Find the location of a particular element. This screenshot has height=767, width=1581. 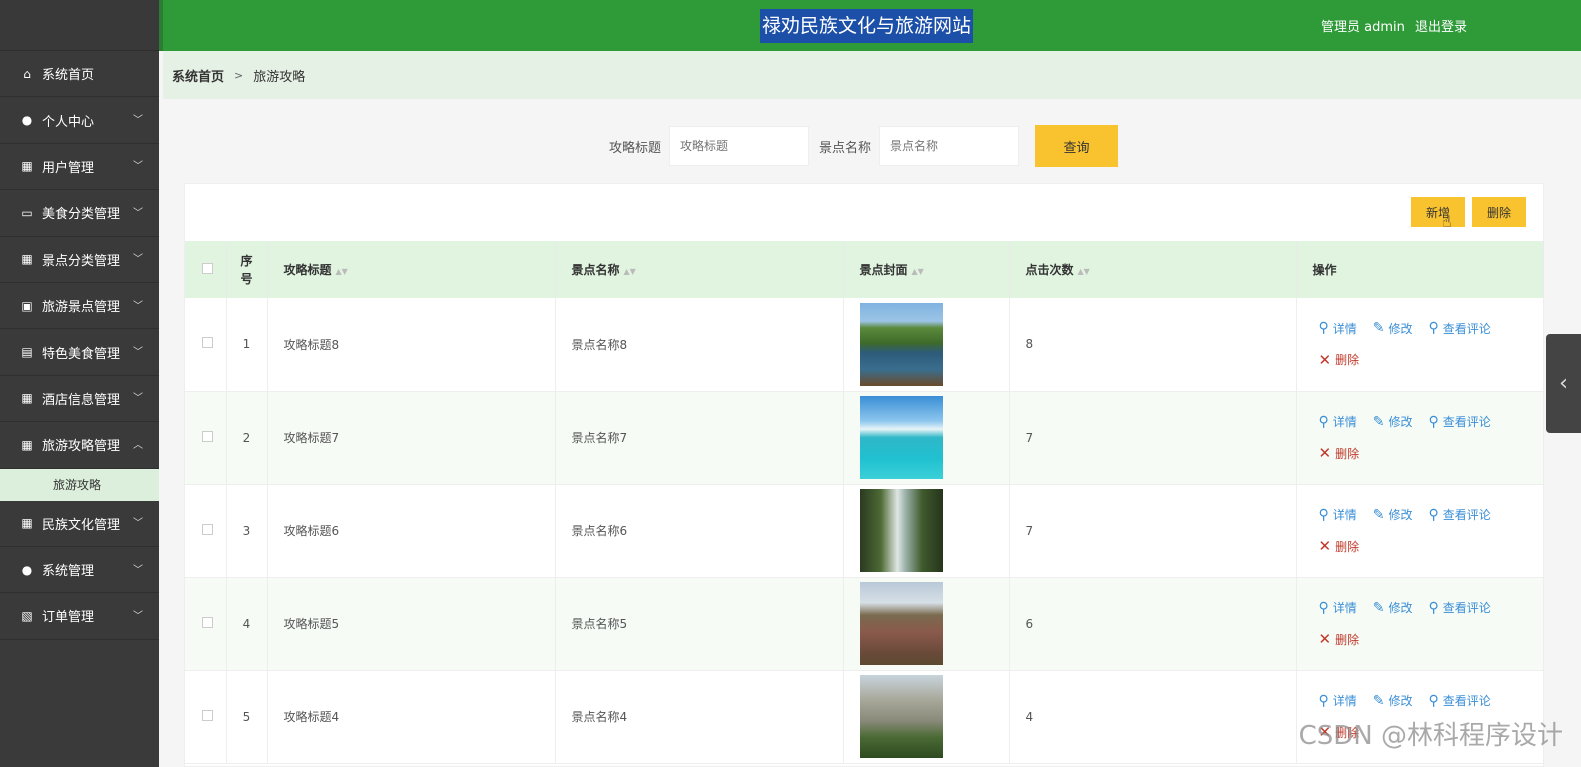

sidebar-item: ● 个人中心 ﹀ is located at coordinates (79, 120).